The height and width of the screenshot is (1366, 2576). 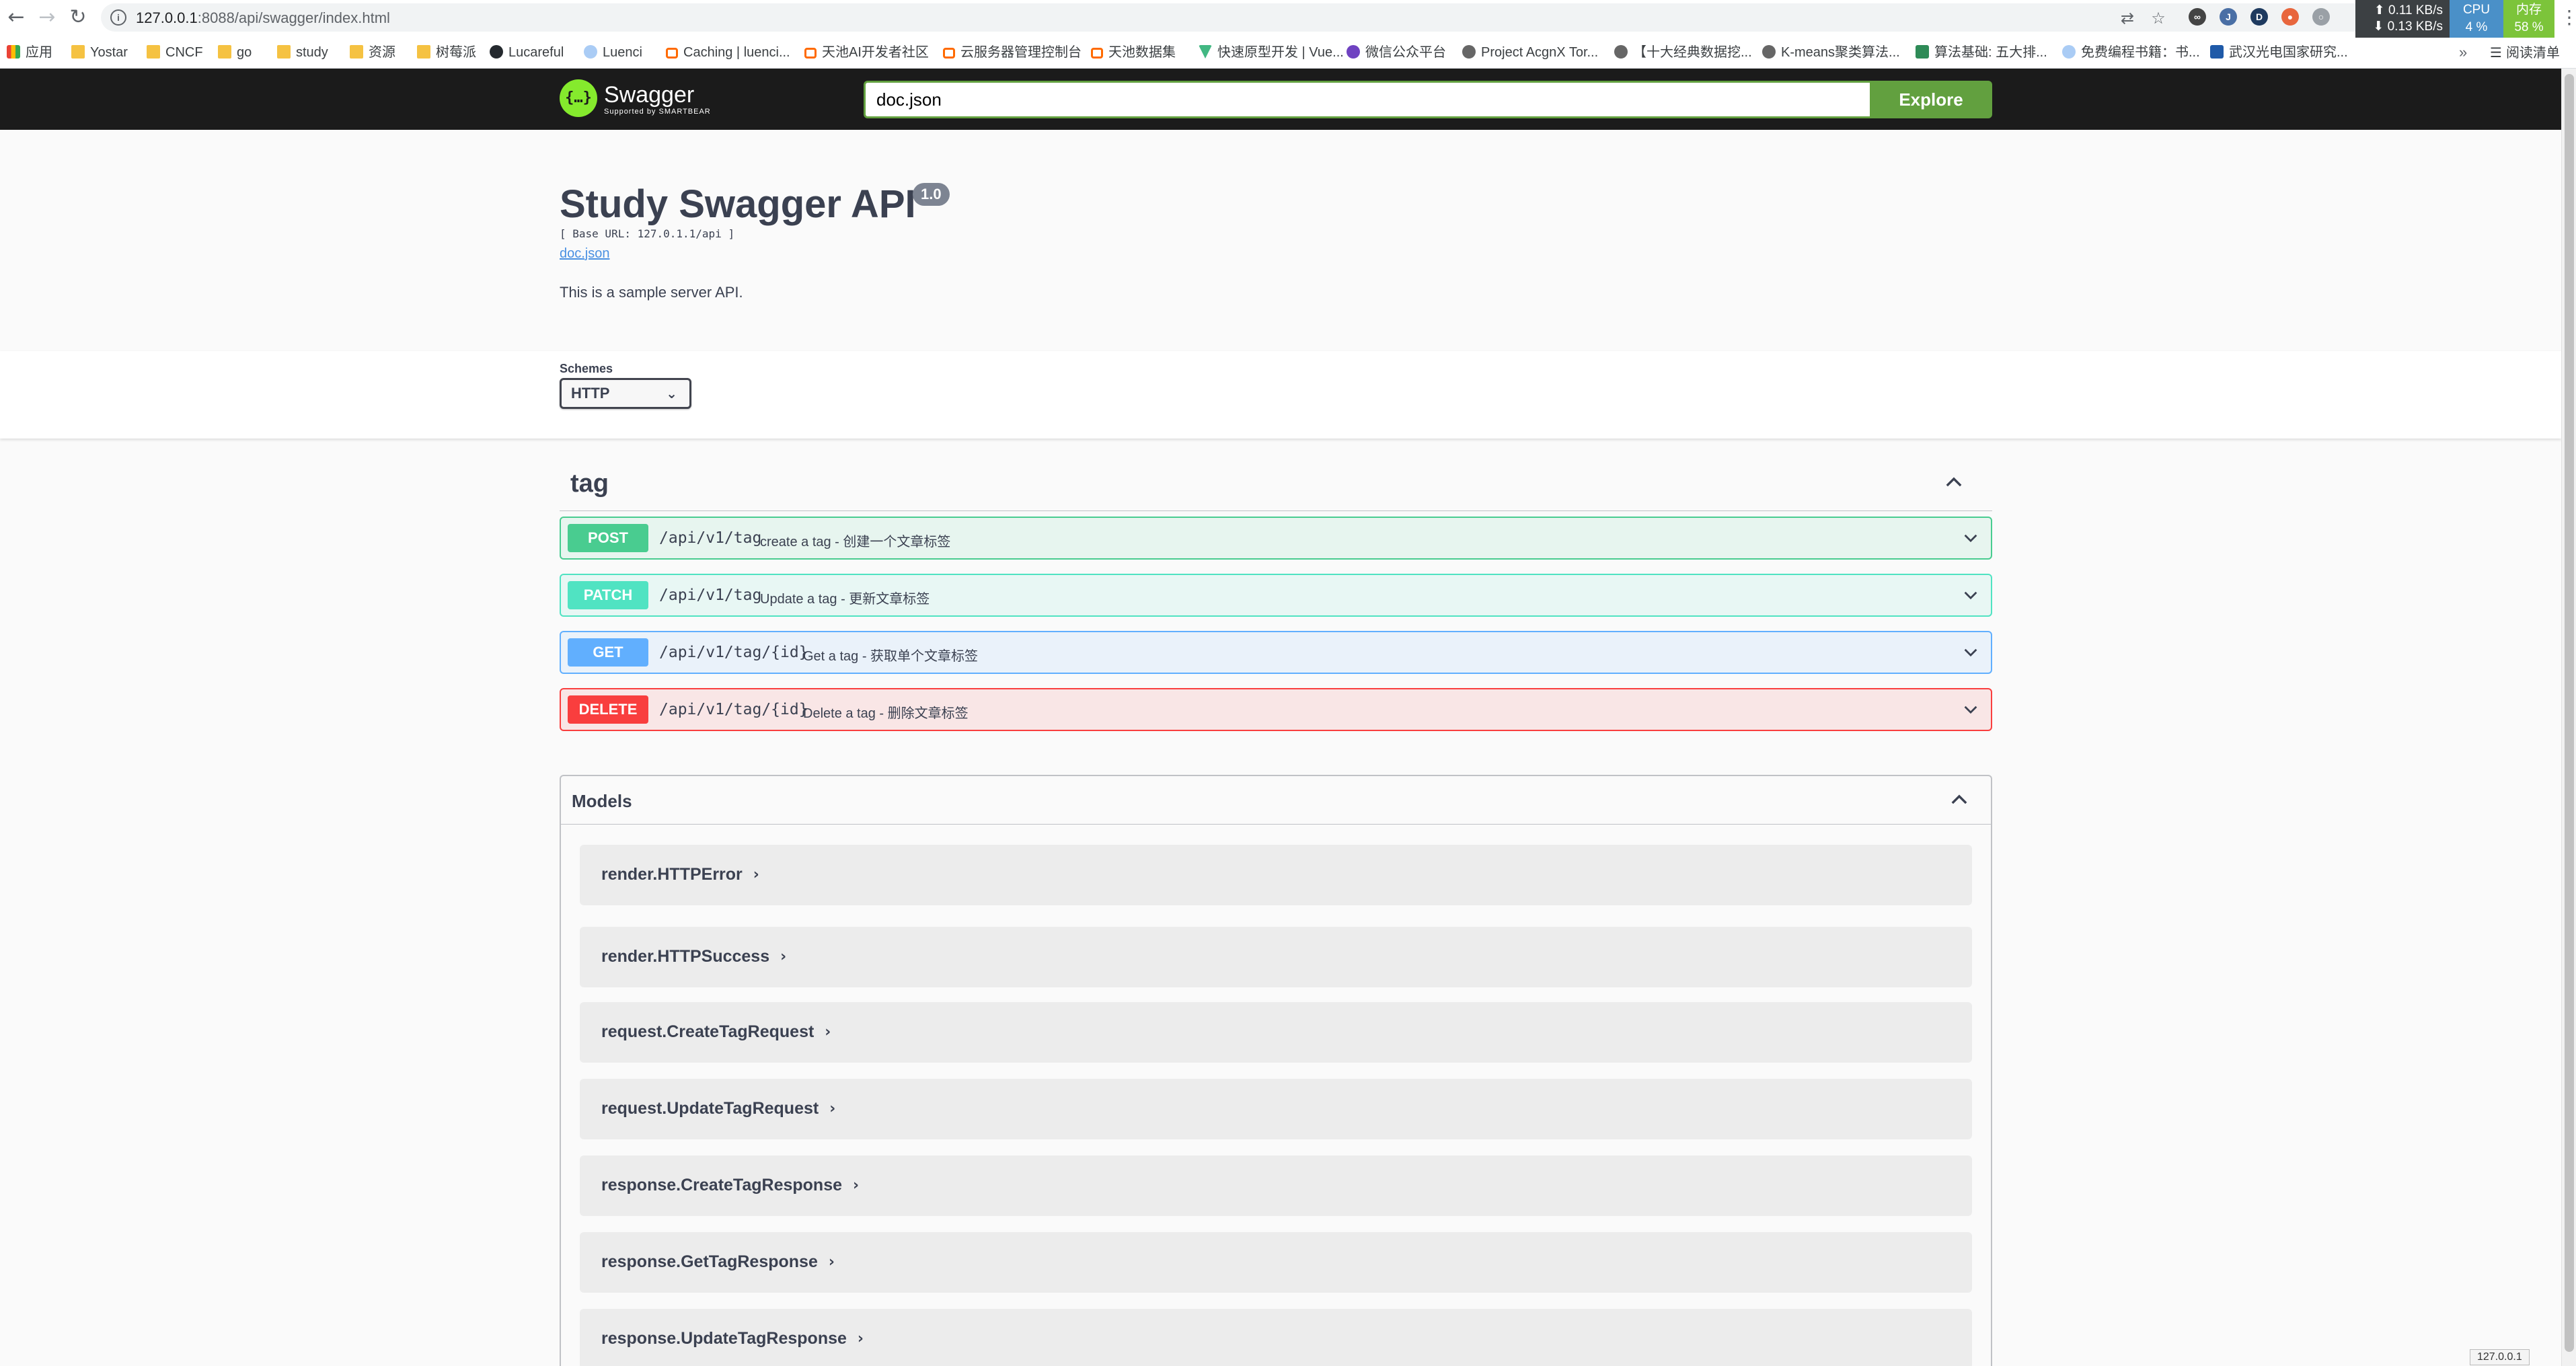 I want to click on back-arrow-icon: ←, so click(x=16, y=18).